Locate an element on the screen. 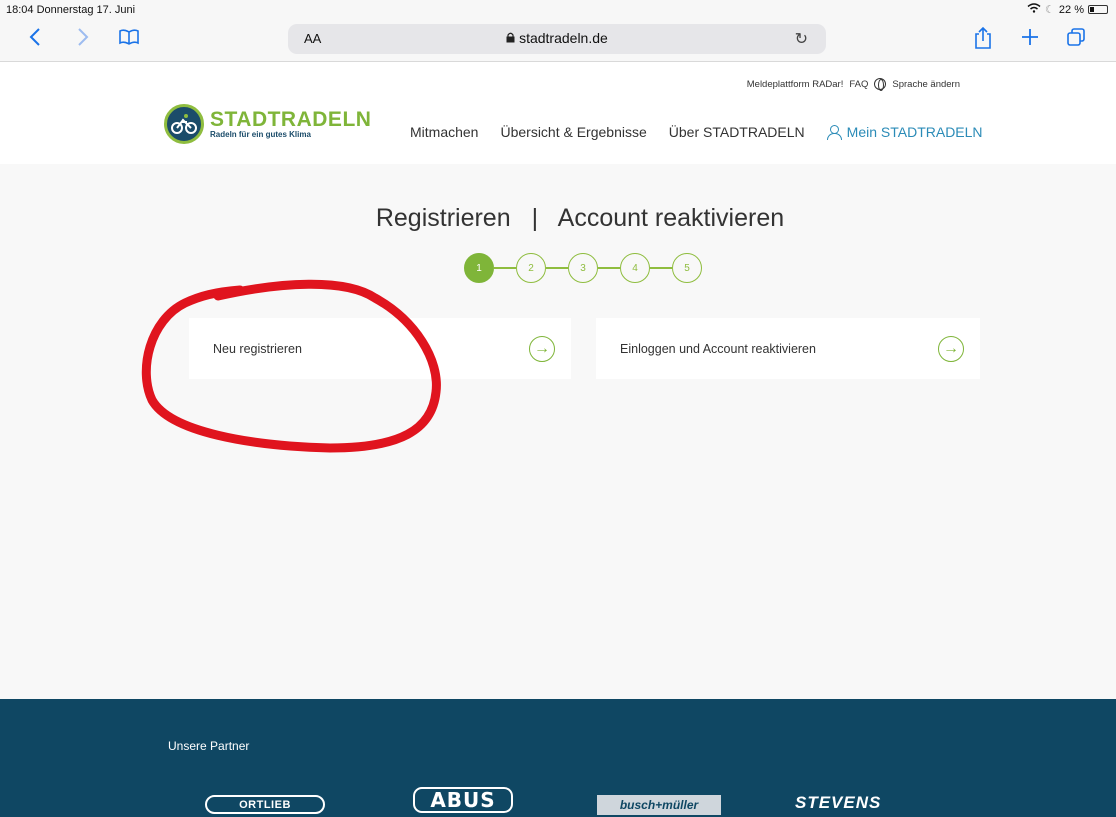  battery-icon is located at coordinates (1098, 9).